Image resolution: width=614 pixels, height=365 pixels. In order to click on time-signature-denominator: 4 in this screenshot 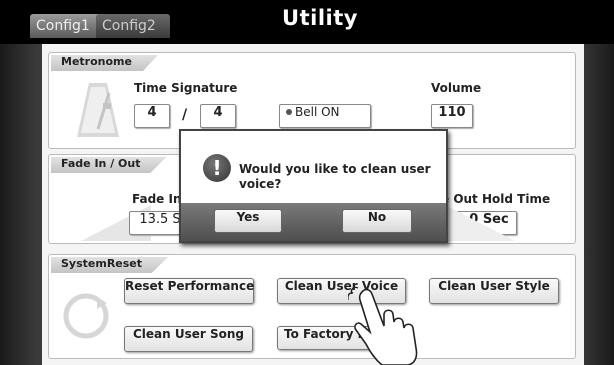, I will do `click(218, 116)`.